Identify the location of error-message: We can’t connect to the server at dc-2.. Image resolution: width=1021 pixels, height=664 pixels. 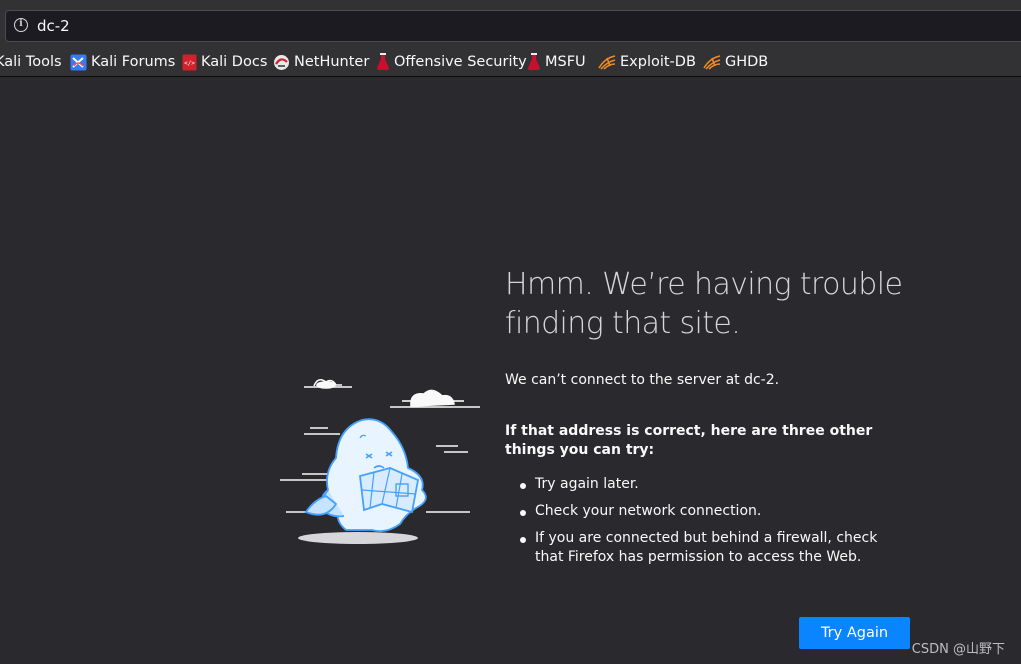
(642, 380).